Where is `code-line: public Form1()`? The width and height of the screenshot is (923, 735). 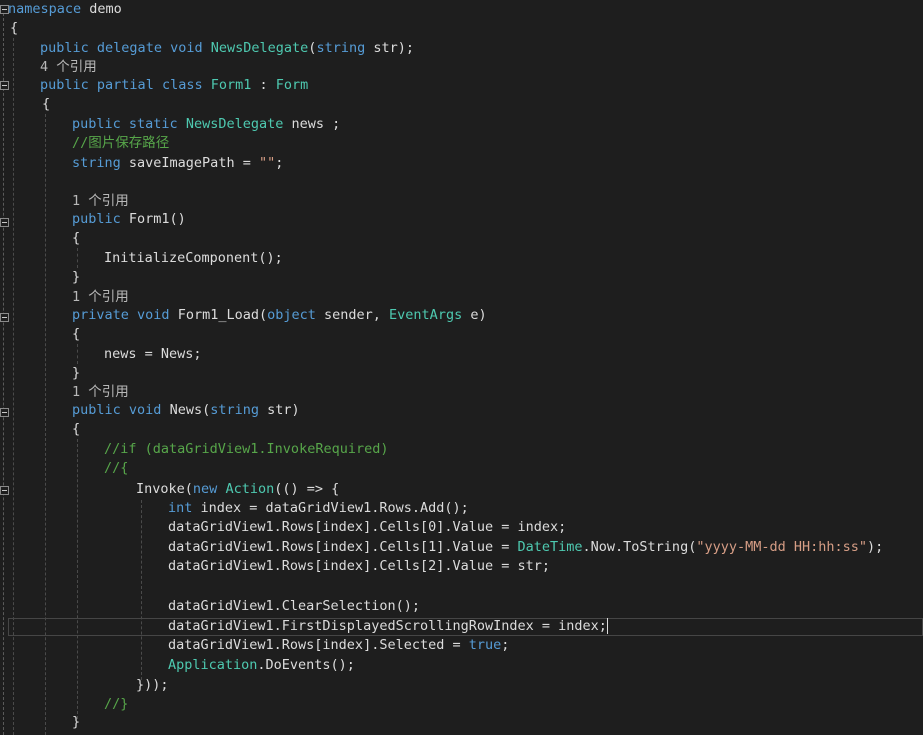 code-line: public Form1() is located at coordinates (129, 220).